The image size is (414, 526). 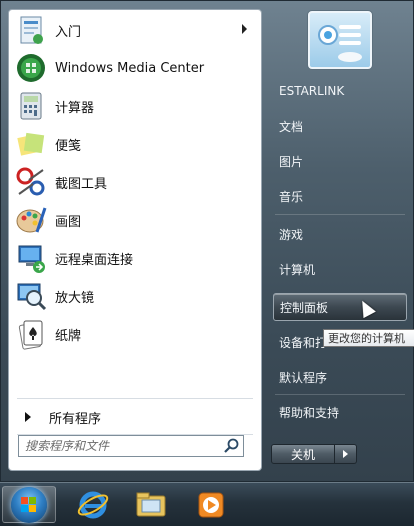 What do you see at coordinates (297, 269) in the screenshot?
I see `right-item-label: 计算机` at bounding box center [297, 269].